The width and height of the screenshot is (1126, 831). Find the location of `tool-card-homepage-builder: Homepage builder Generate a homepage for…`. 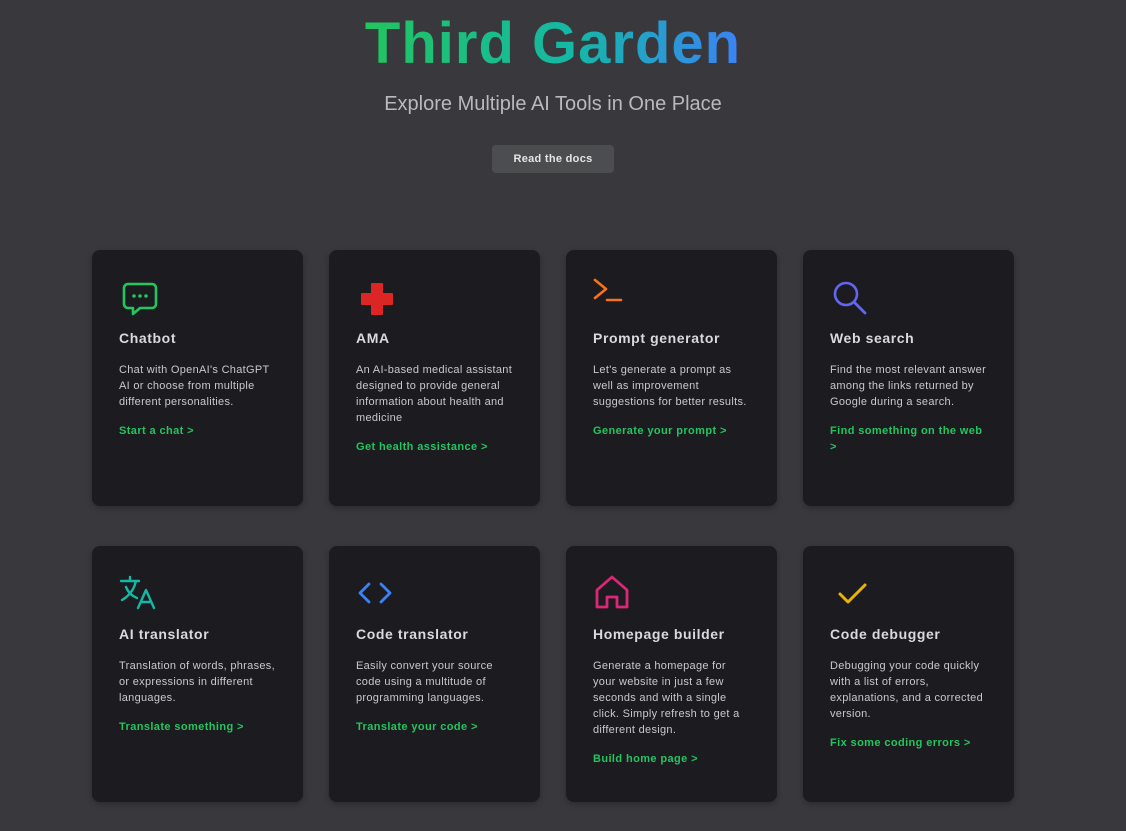

tool-card-homepage-builder: Homepage builder Generate a homepage for… is located at coordinates (671, 674).